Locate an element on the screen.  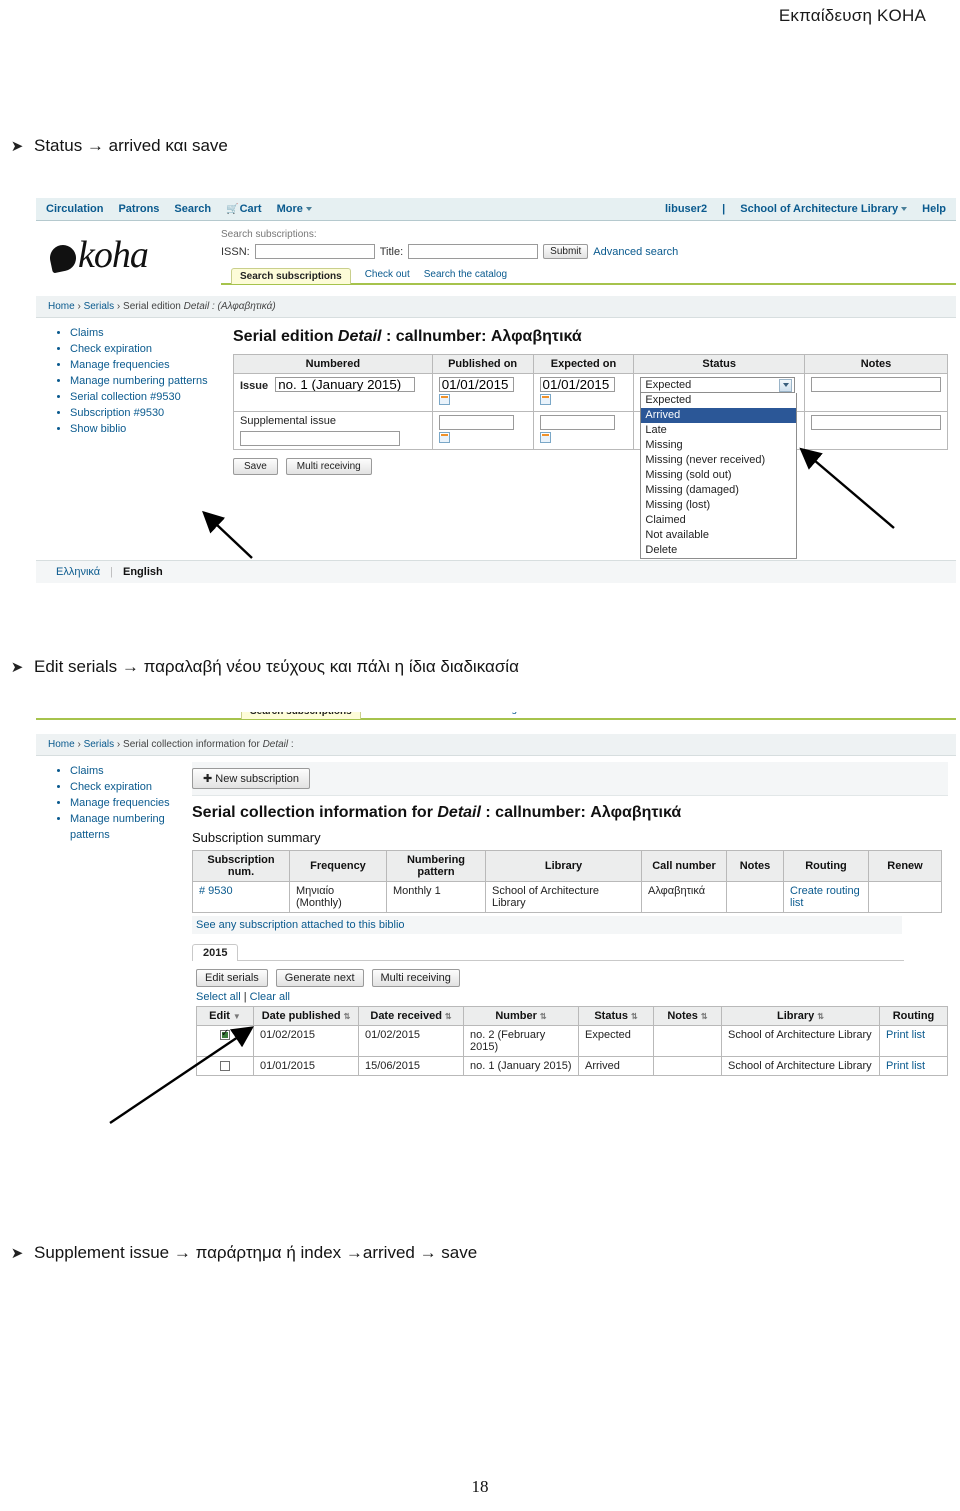
issue-published-input is located at coordinates (476, 384).